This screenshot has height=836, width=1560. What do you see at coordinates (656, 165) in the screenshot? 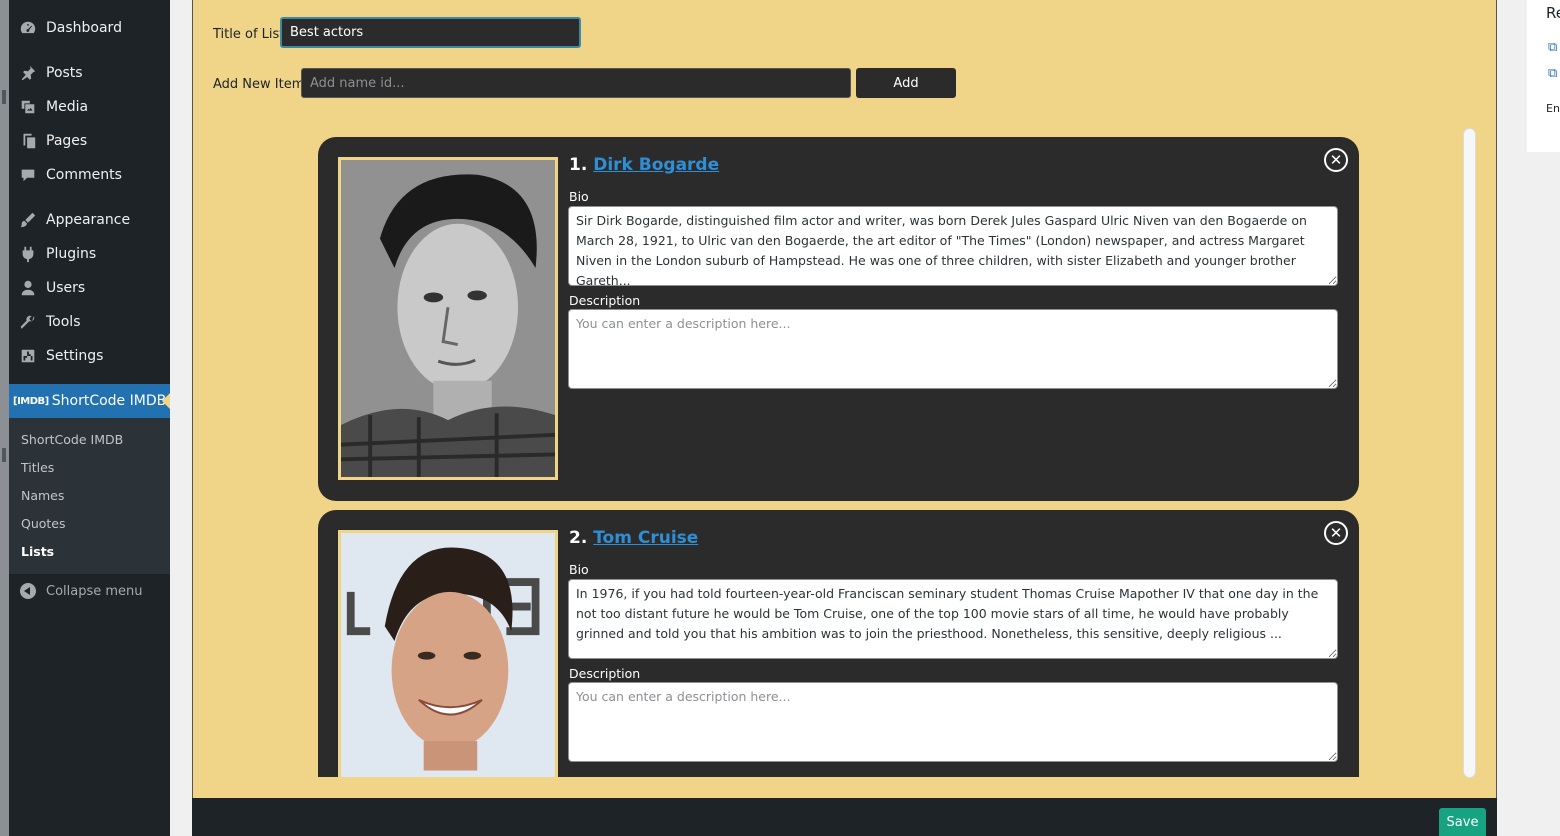
I see `actor-name-link: Dirk Bogarde` at bounding box center [656, 165].